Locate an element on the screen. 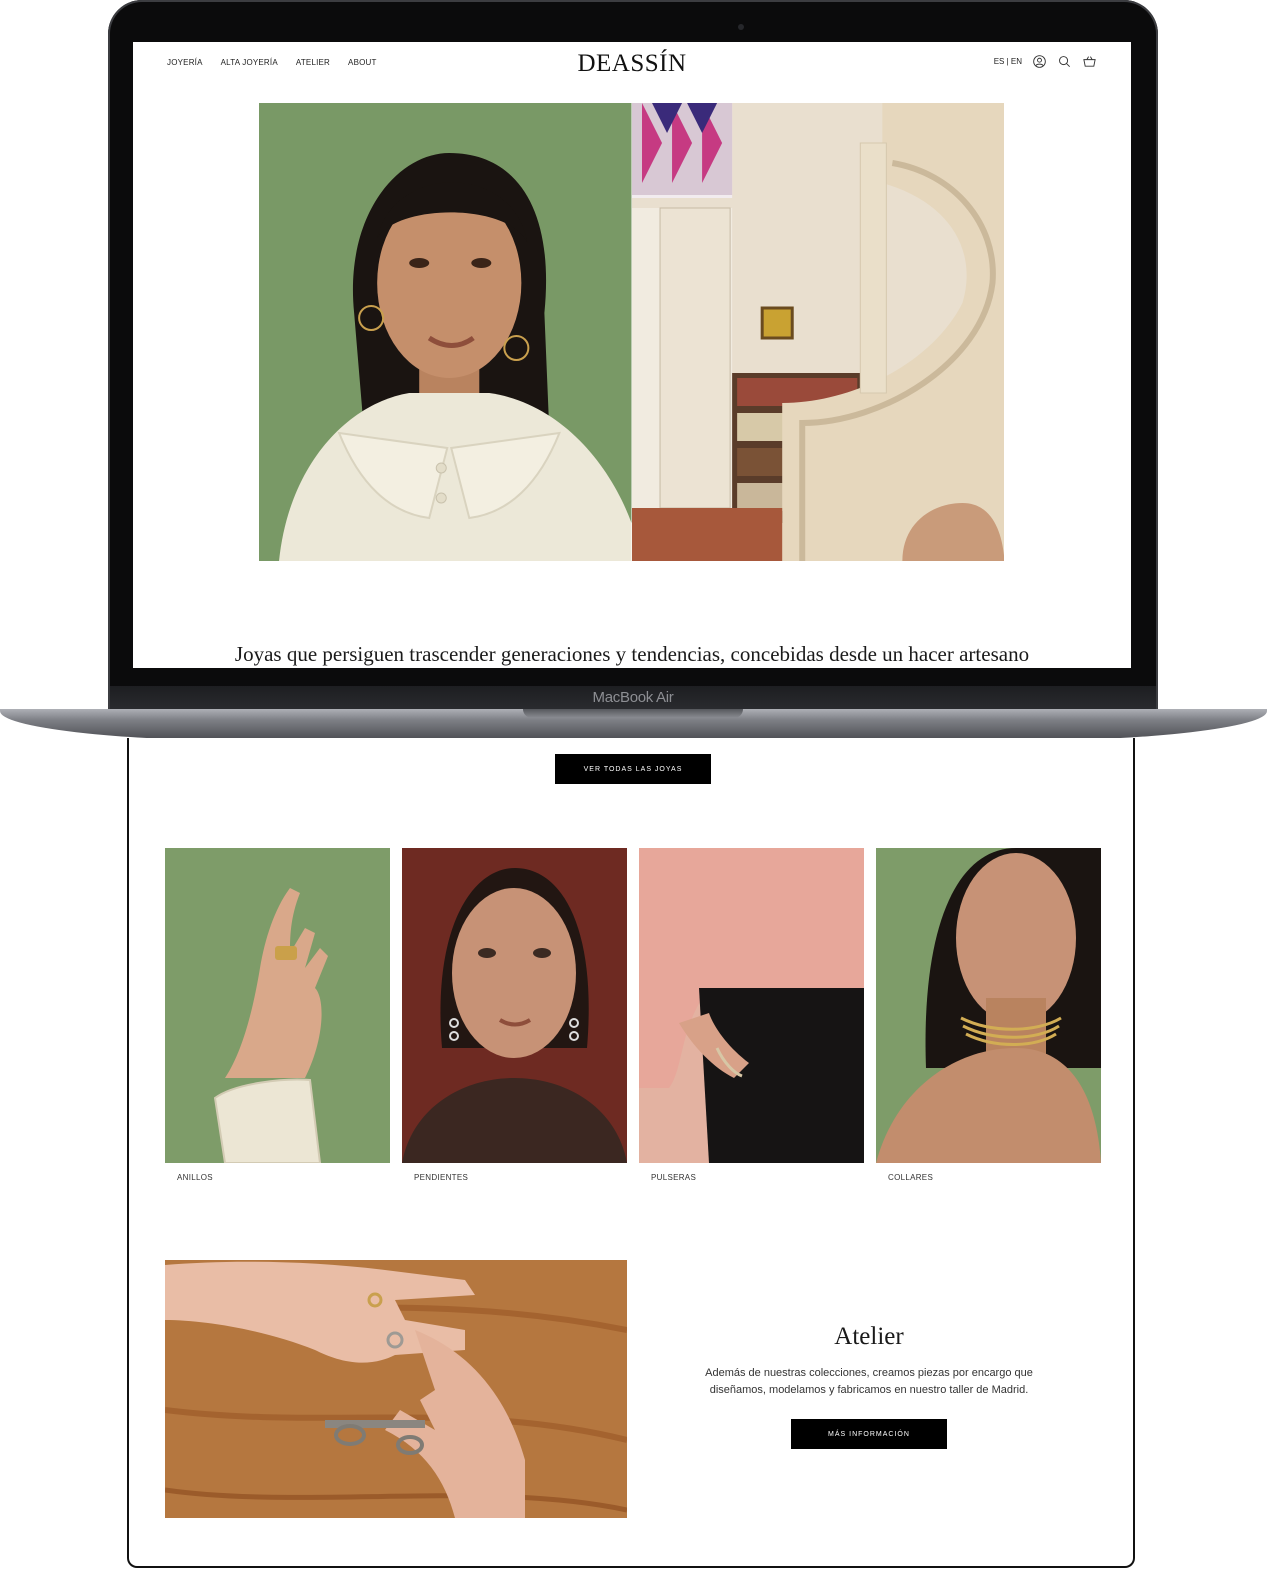 This screenshot has height=1578, width=1275. search-icon is located at coordinates (1064, 61).